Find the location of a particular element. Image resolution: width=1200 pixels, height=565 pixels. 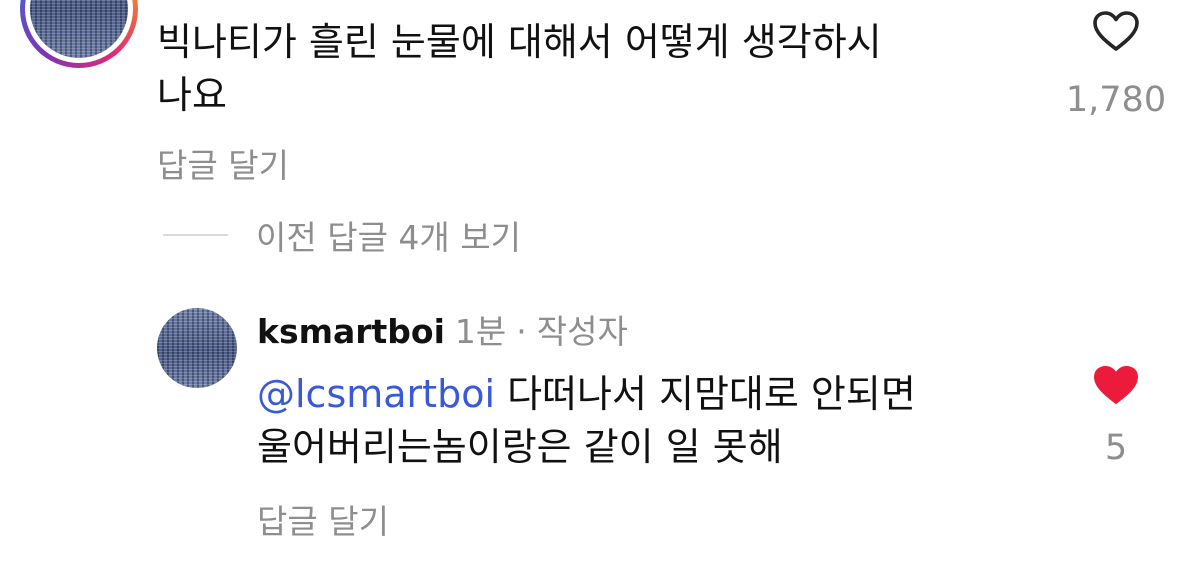

mention-link: @lcsmartboi is located at coordinates (376, 394).